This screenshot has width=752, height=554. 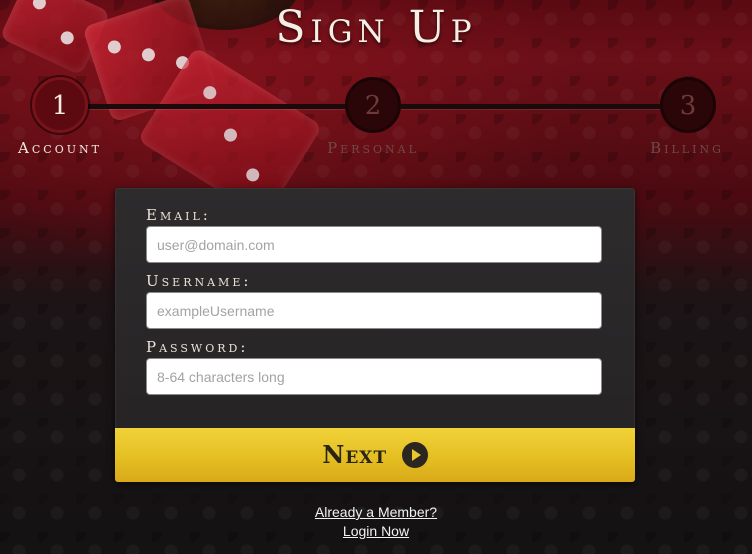 I want to click on email-label: Email:, so click(x=178, y=215).